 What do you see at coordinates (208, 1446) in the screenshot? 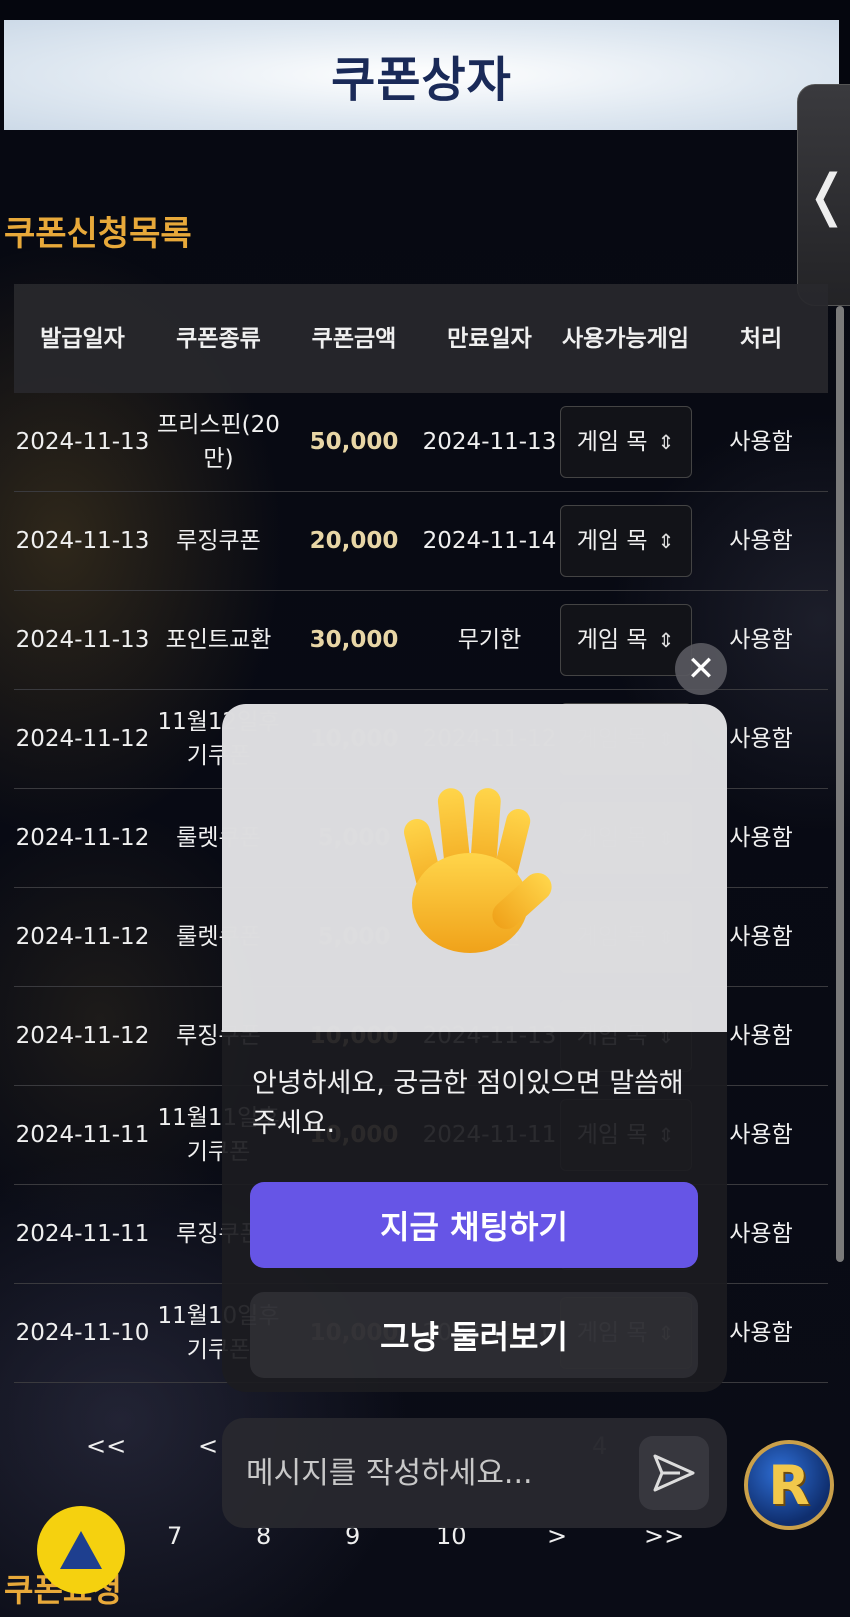
I see `page-prev-link: <` at bounding box center [208, 1446].